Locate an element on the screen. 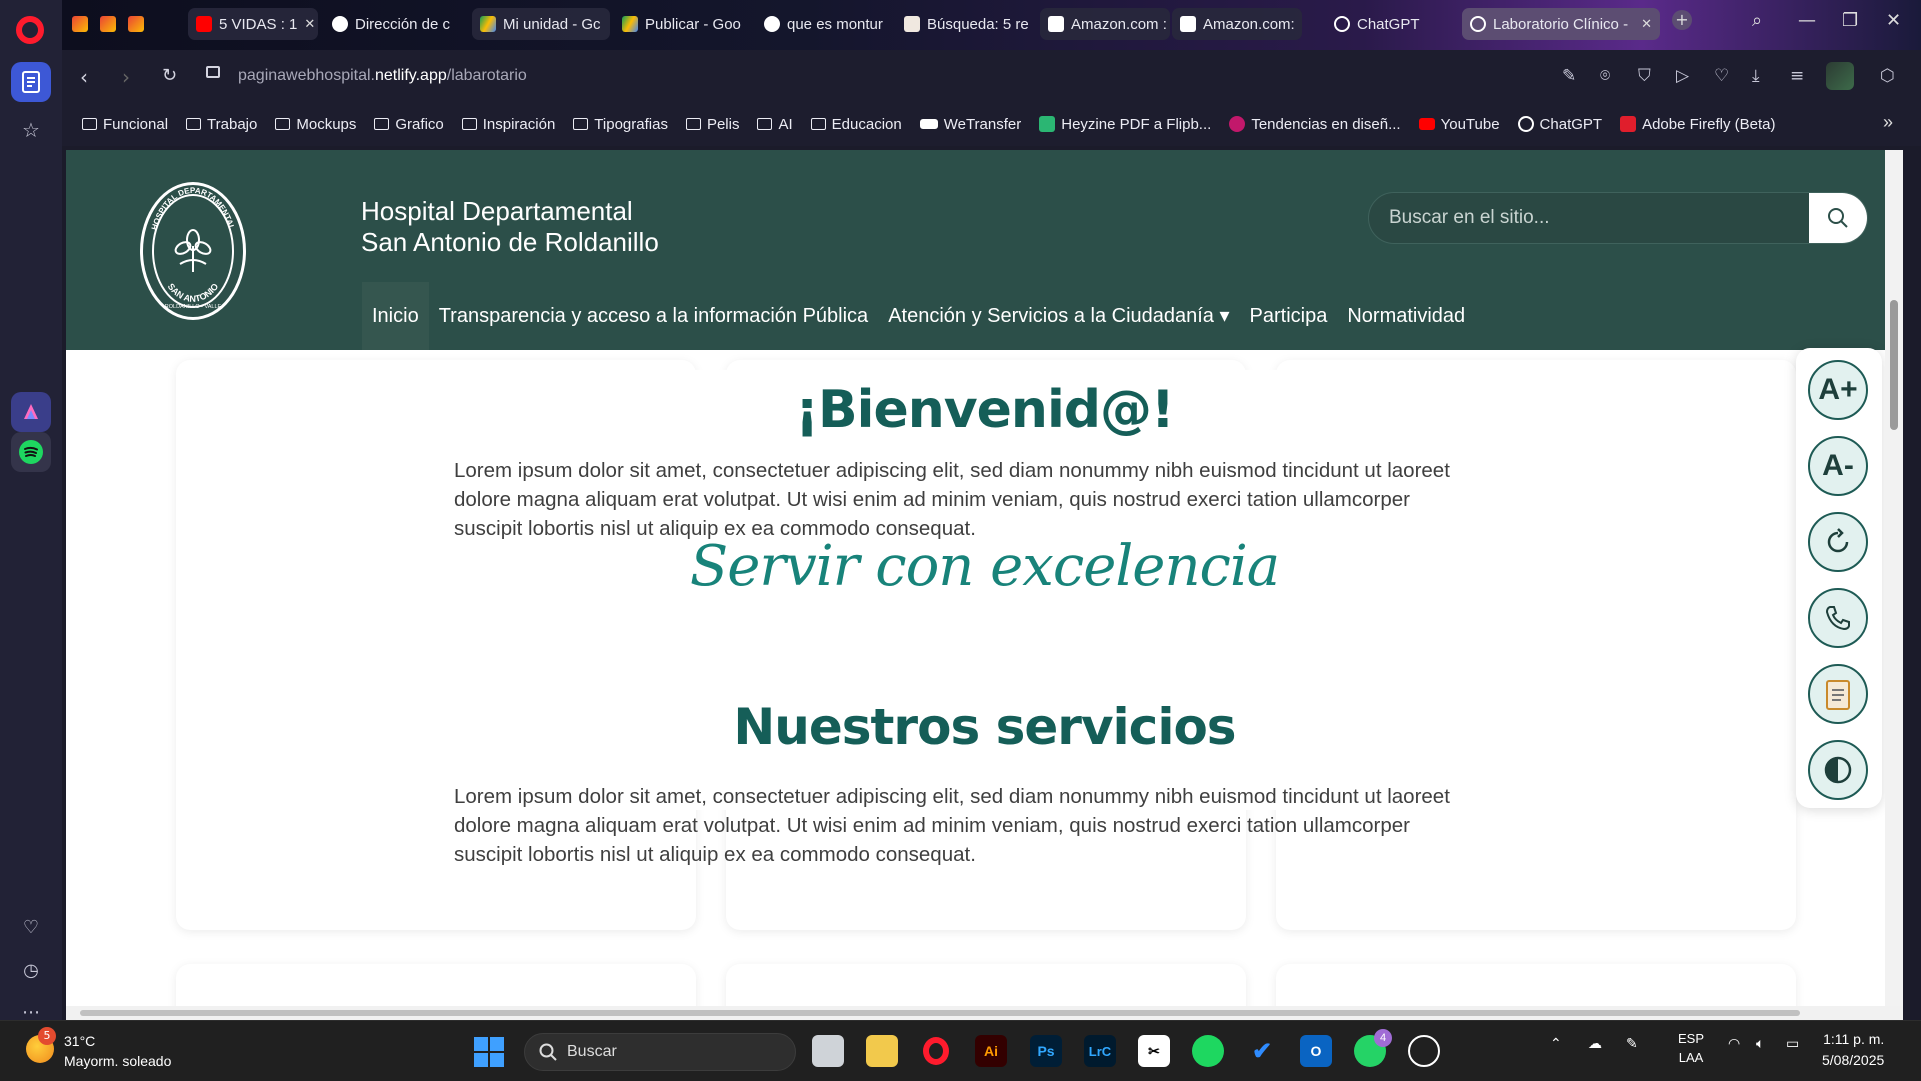 The height and width of the screenshot is (1081, 1921). tab-youtube: 5 VIDAS : 1 ✕ is located at coordinates (253, 24).